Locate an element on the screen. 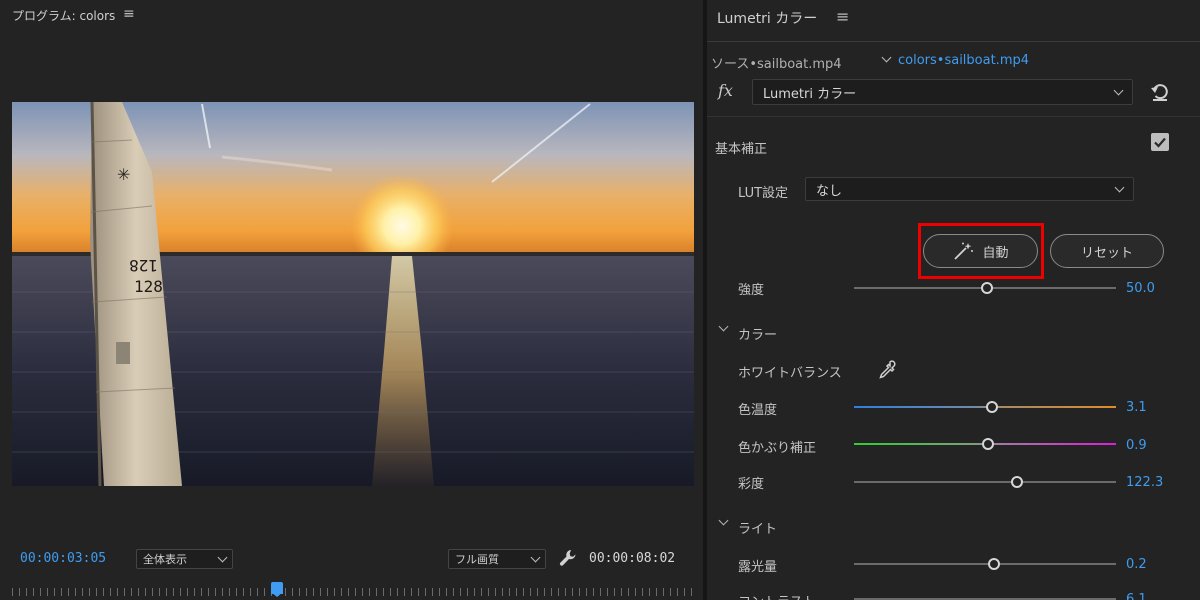 The height and width of the screenshot is (600, 1200). lut-select-value: なし is located at coordinates (829, 191).